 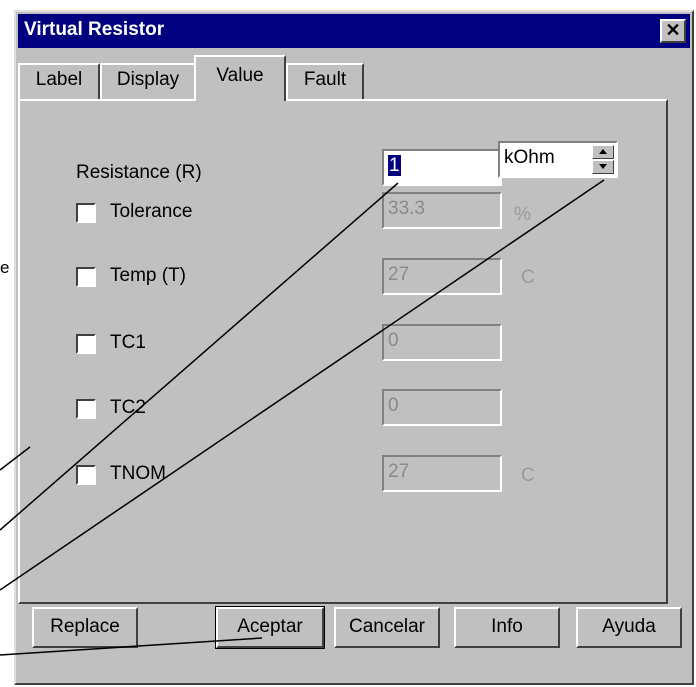 I want to click on title-bar: Virtual Resistor ✕, so click(x=354, y=31).